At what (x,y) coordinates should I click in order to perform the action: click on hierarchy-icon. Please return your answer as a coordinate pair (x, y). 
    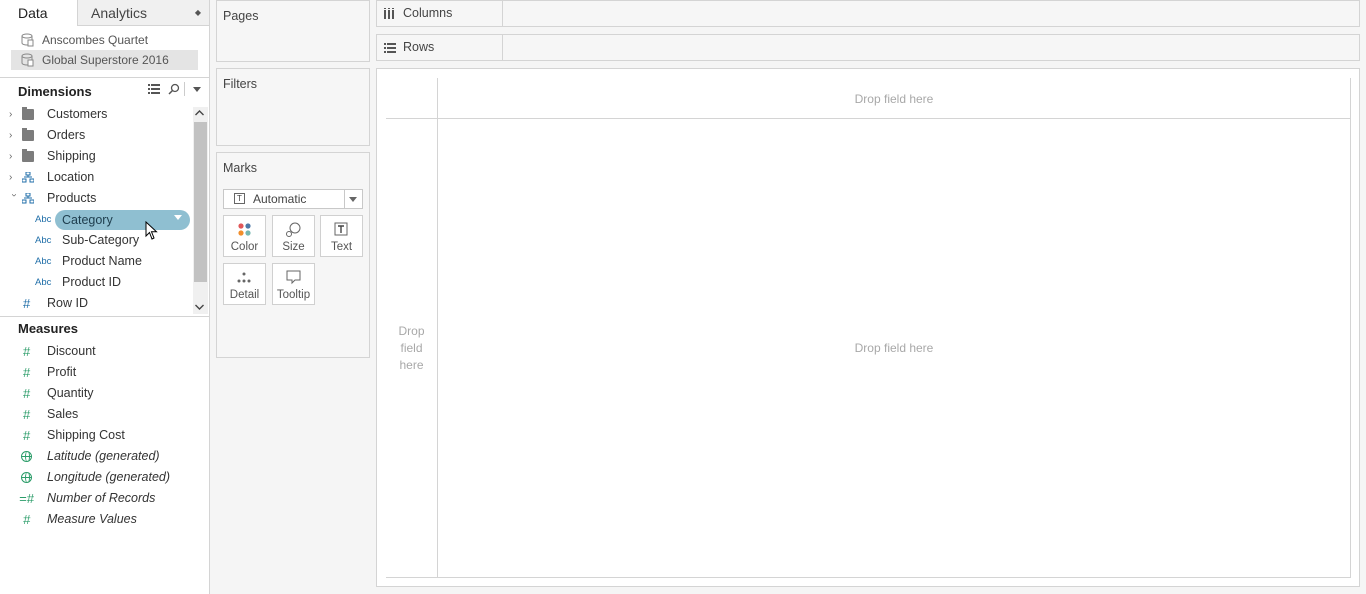
    Looking at the image, I should click on (28, 177).